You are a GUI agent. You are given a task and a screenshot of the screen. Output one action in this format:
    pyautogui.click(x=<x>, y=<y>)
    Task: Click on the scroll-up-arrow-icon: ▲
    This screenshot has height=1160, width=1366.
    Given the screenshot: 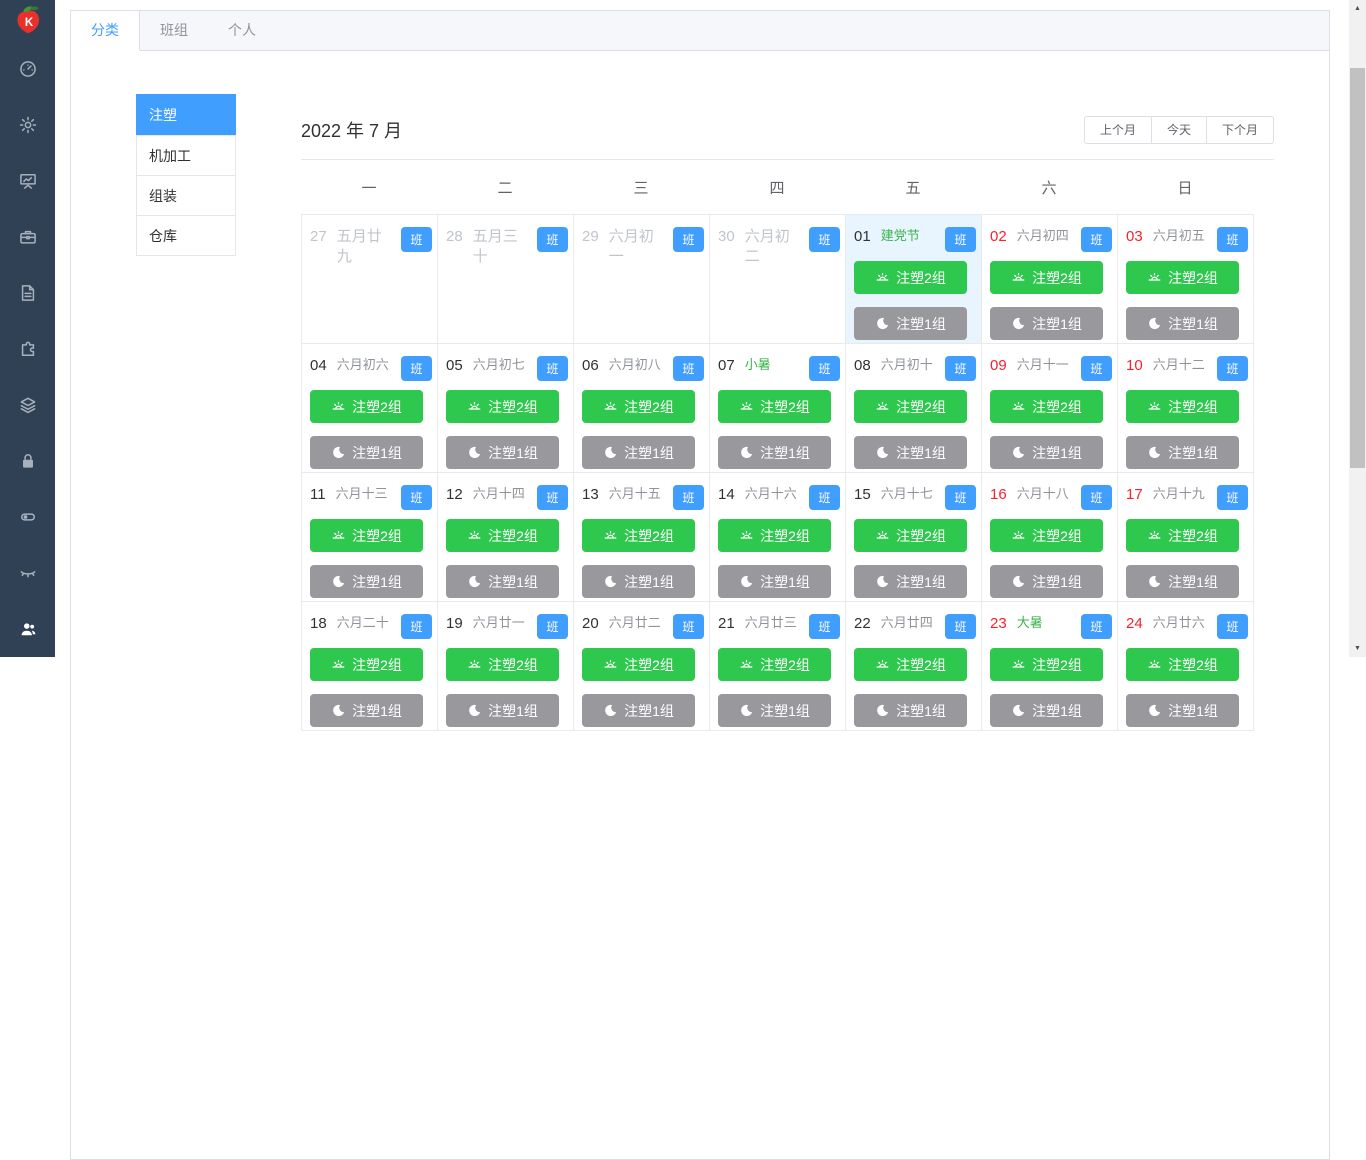 What is the action you would take?
    pyautogui.click(x=1357, y=8)
    